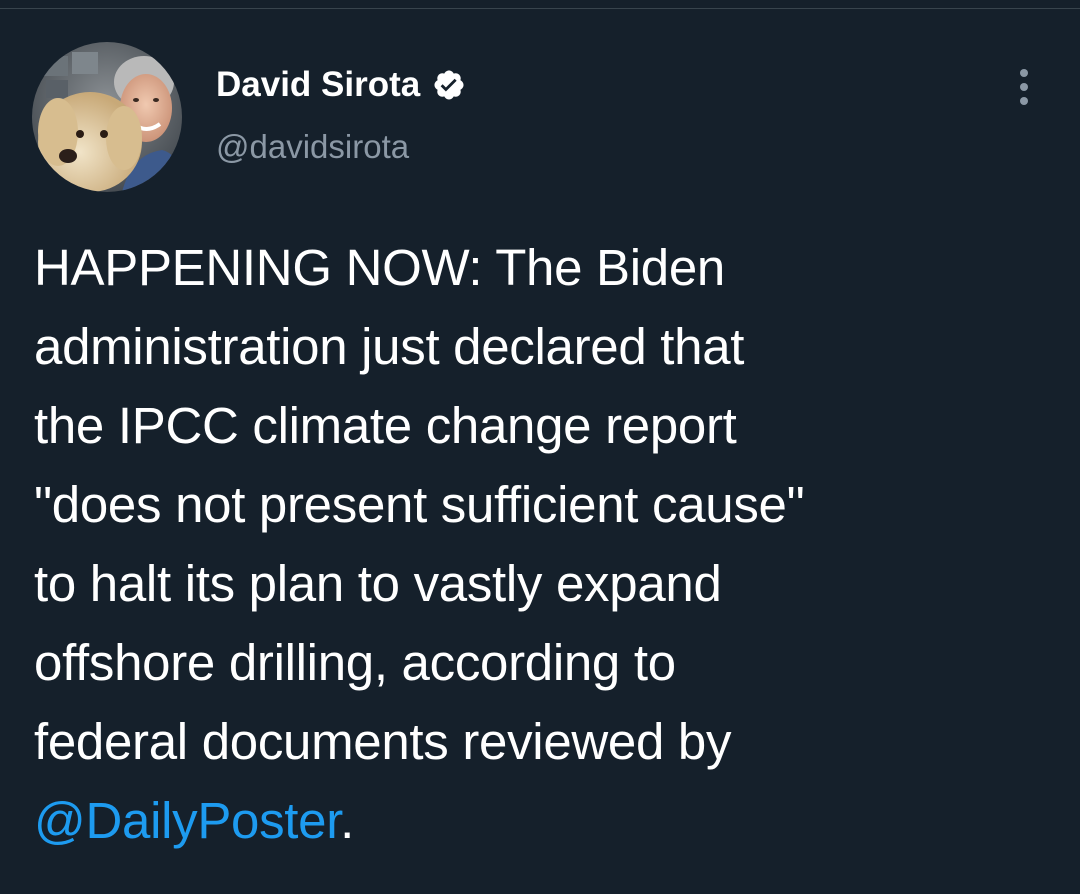  I want to click on avatar-image, so click(107, 117).